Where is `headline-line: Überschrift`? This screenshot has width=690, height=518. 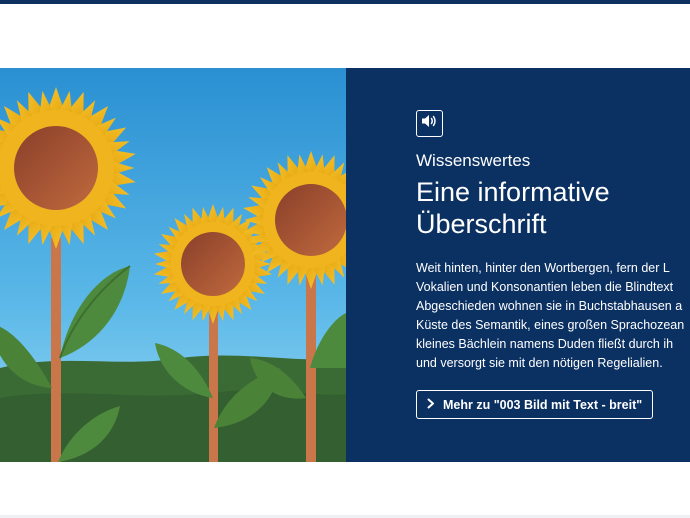 headline-line: Überschrift is located at coordinates (481, 224).